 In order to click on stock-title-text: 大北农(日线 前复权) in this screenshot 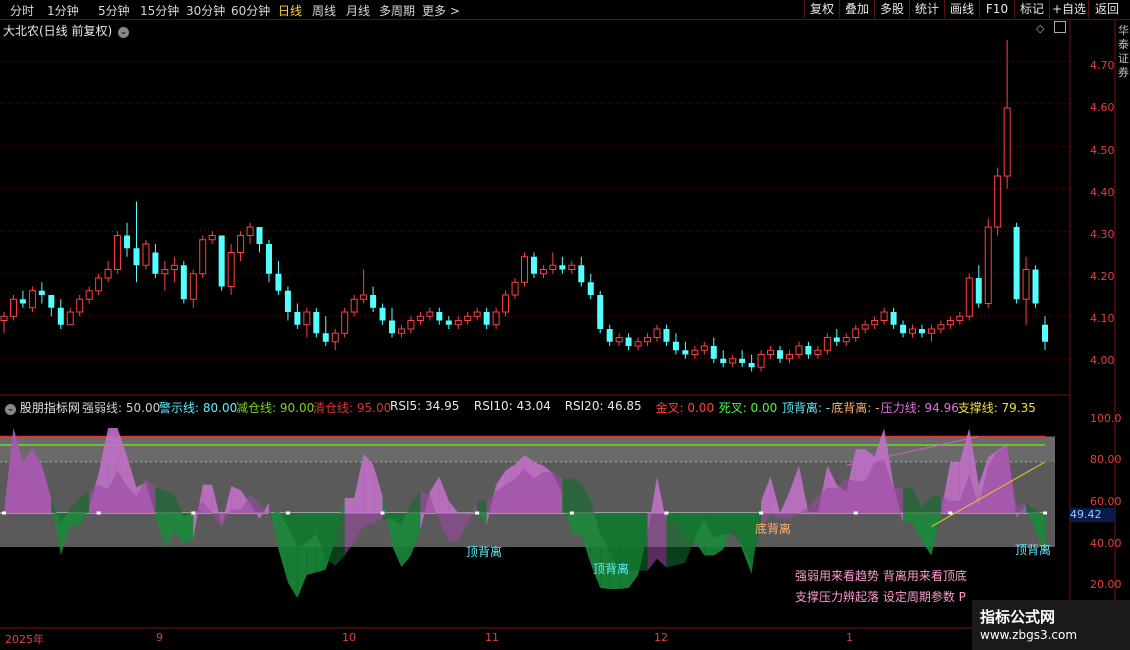, I will do `click(58, 31)`.